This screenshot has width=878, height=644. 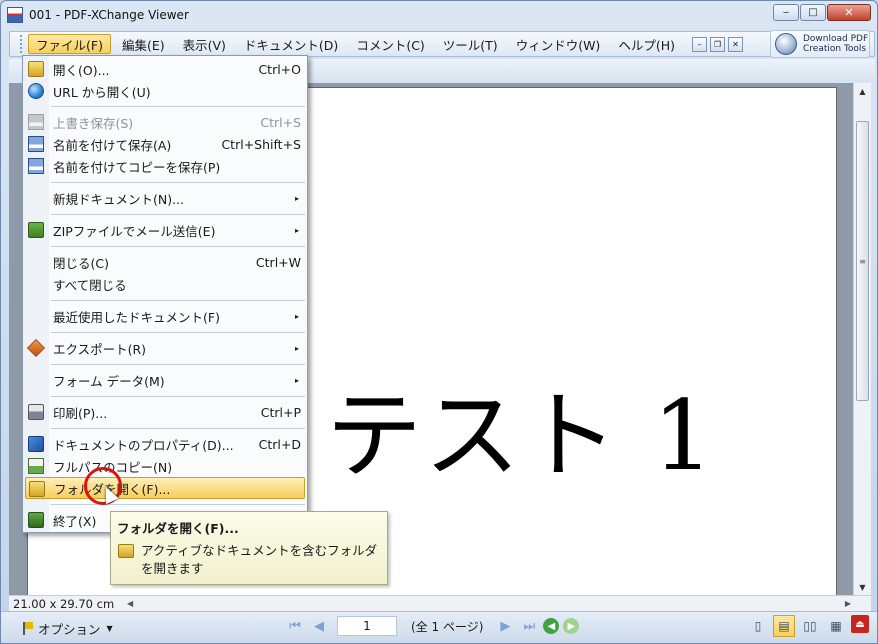 I want to click on view-mode-buttons: ▯ ▤ ▯▯ ▦ ⏏, so click(x=808, y=626).